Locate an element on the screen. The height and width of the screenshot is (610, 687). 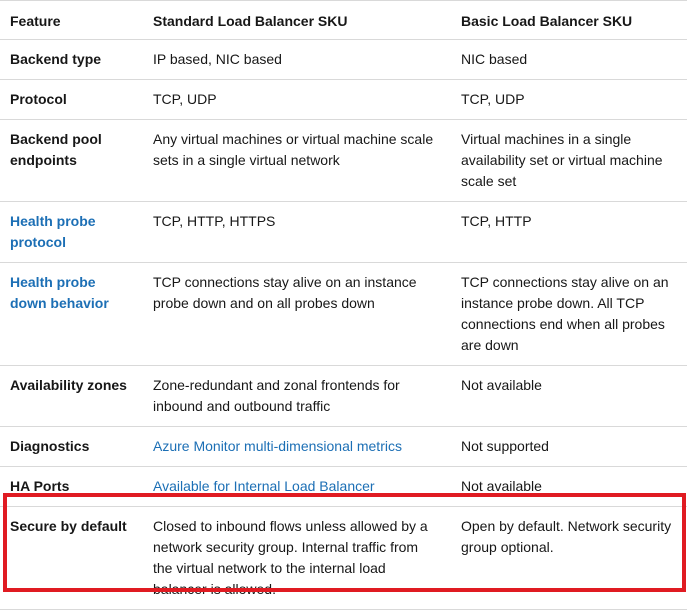
header-basic-sku: Basic Load Balancer SKU is located at coordinates (569, 20).